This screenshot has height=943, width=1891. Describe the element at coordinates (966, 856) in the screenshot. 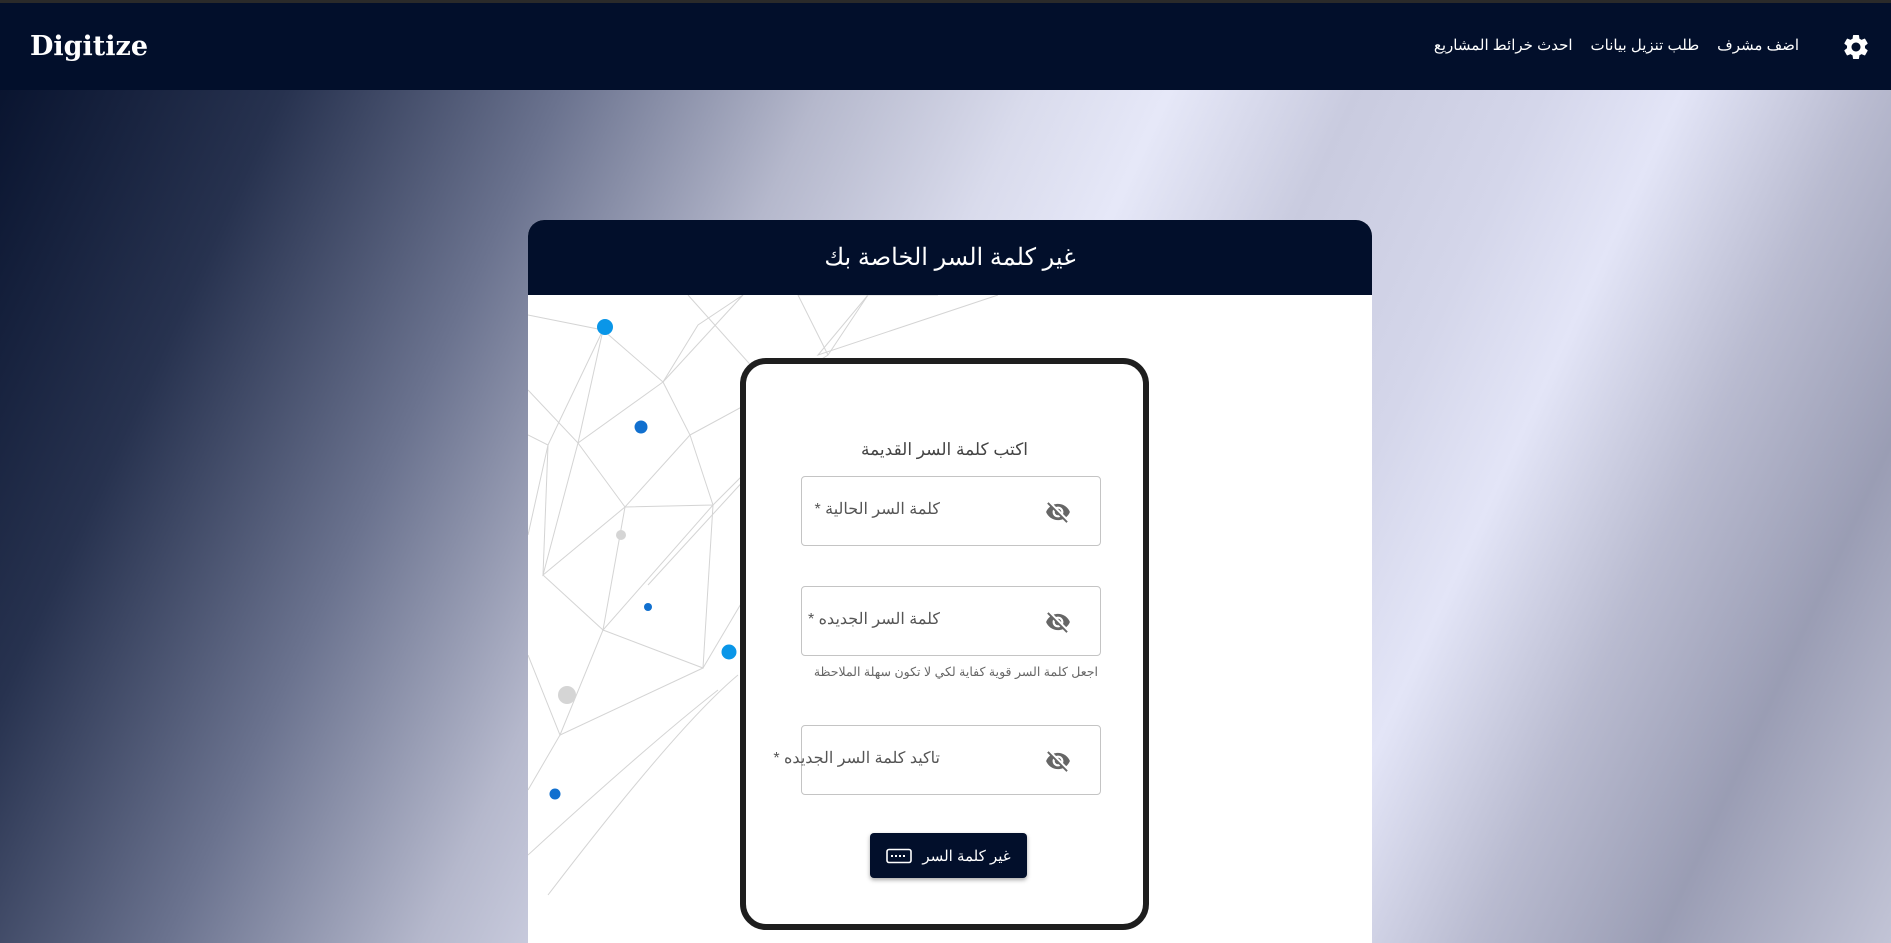

I see `change-password-button-label: غير كلمة السر` at that location.